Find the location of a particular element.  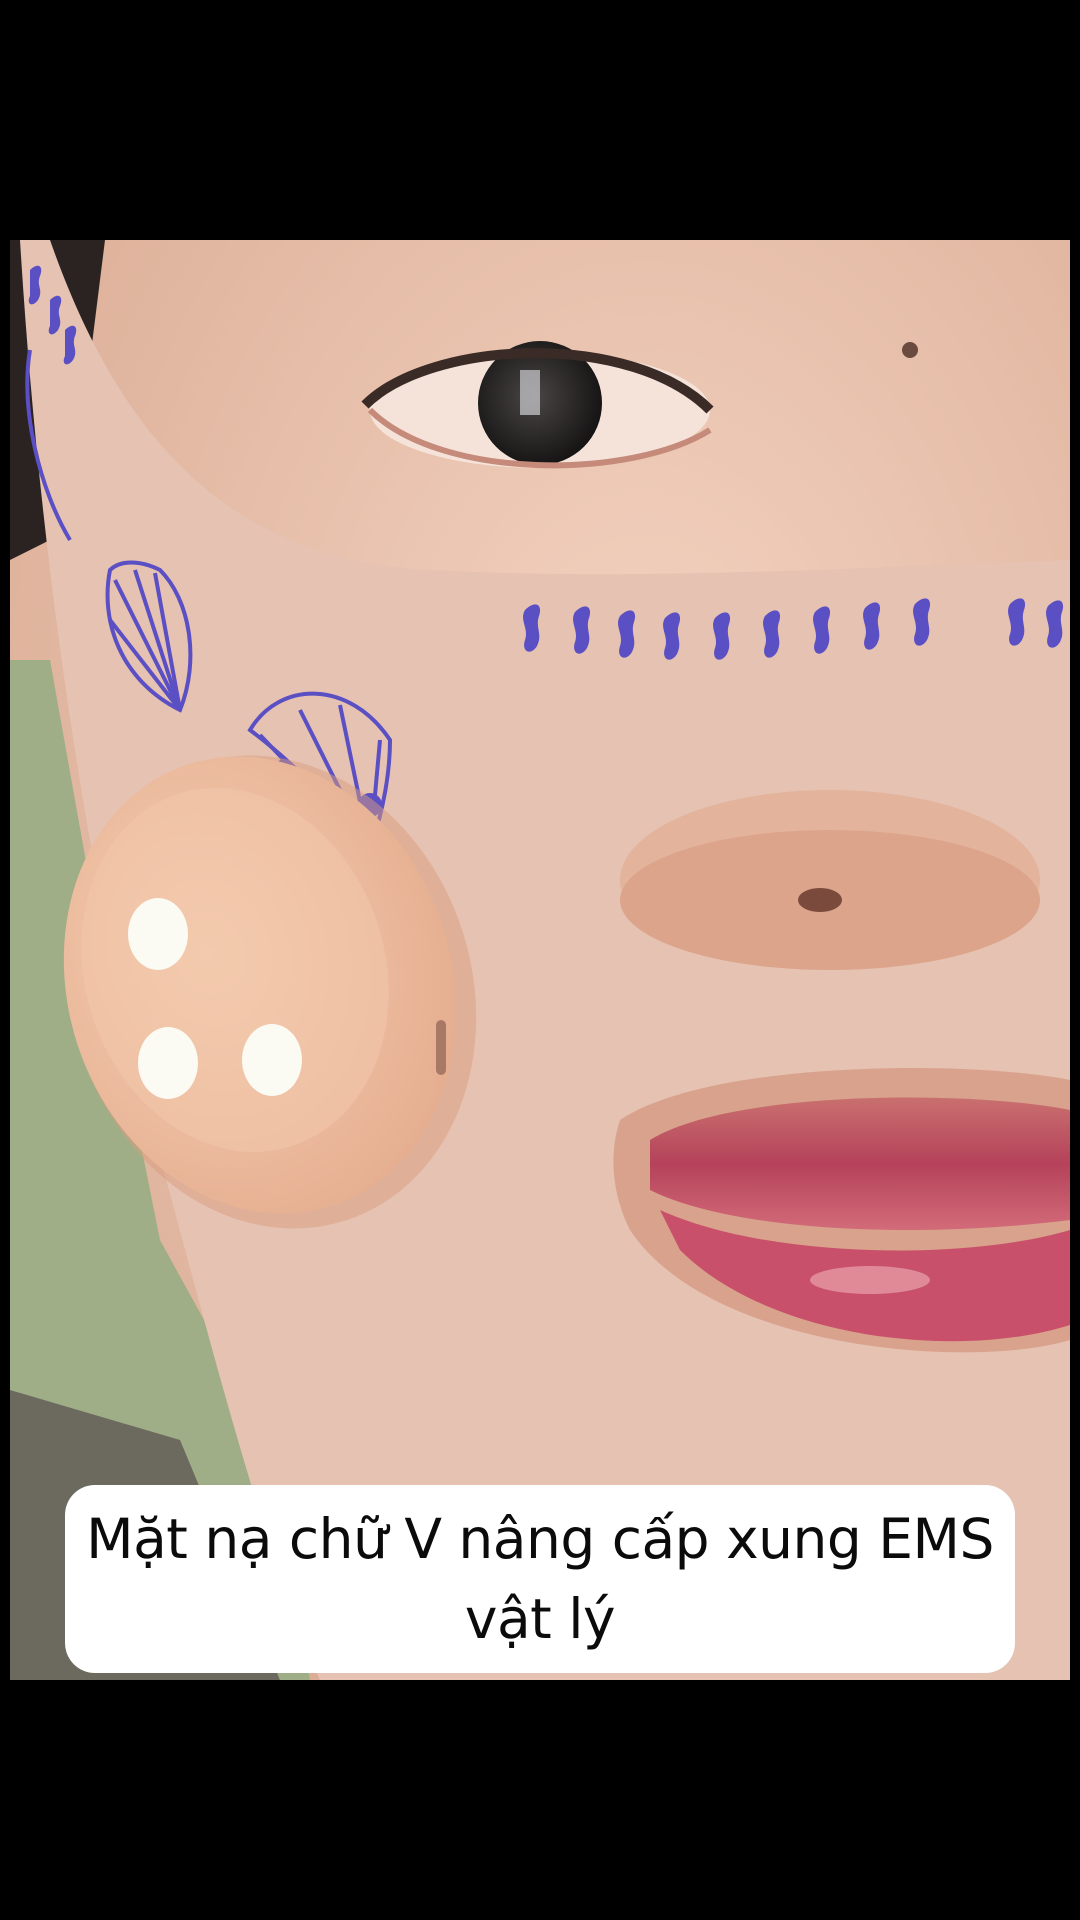

upper-lip is located at coordinates (860, 1163).